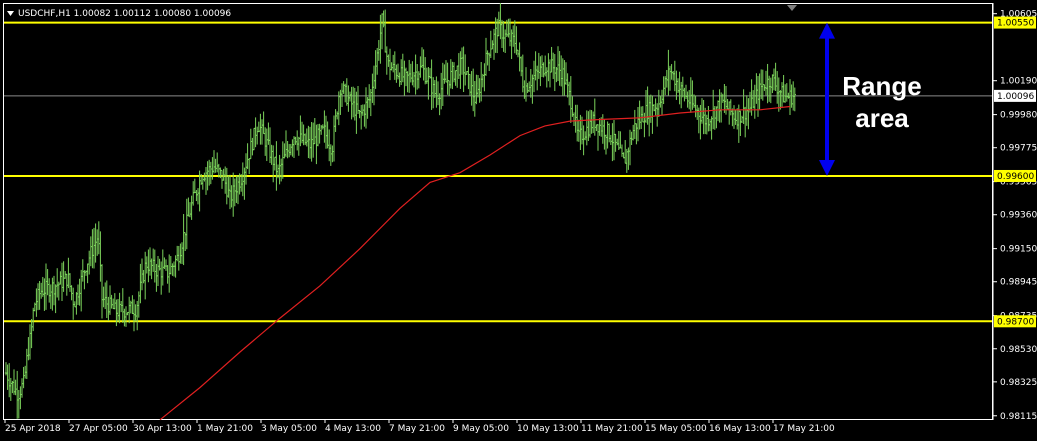 The image size is (1037, 441). I want to click on x-tick-label: 17 May 21:00, so click(804, 429).